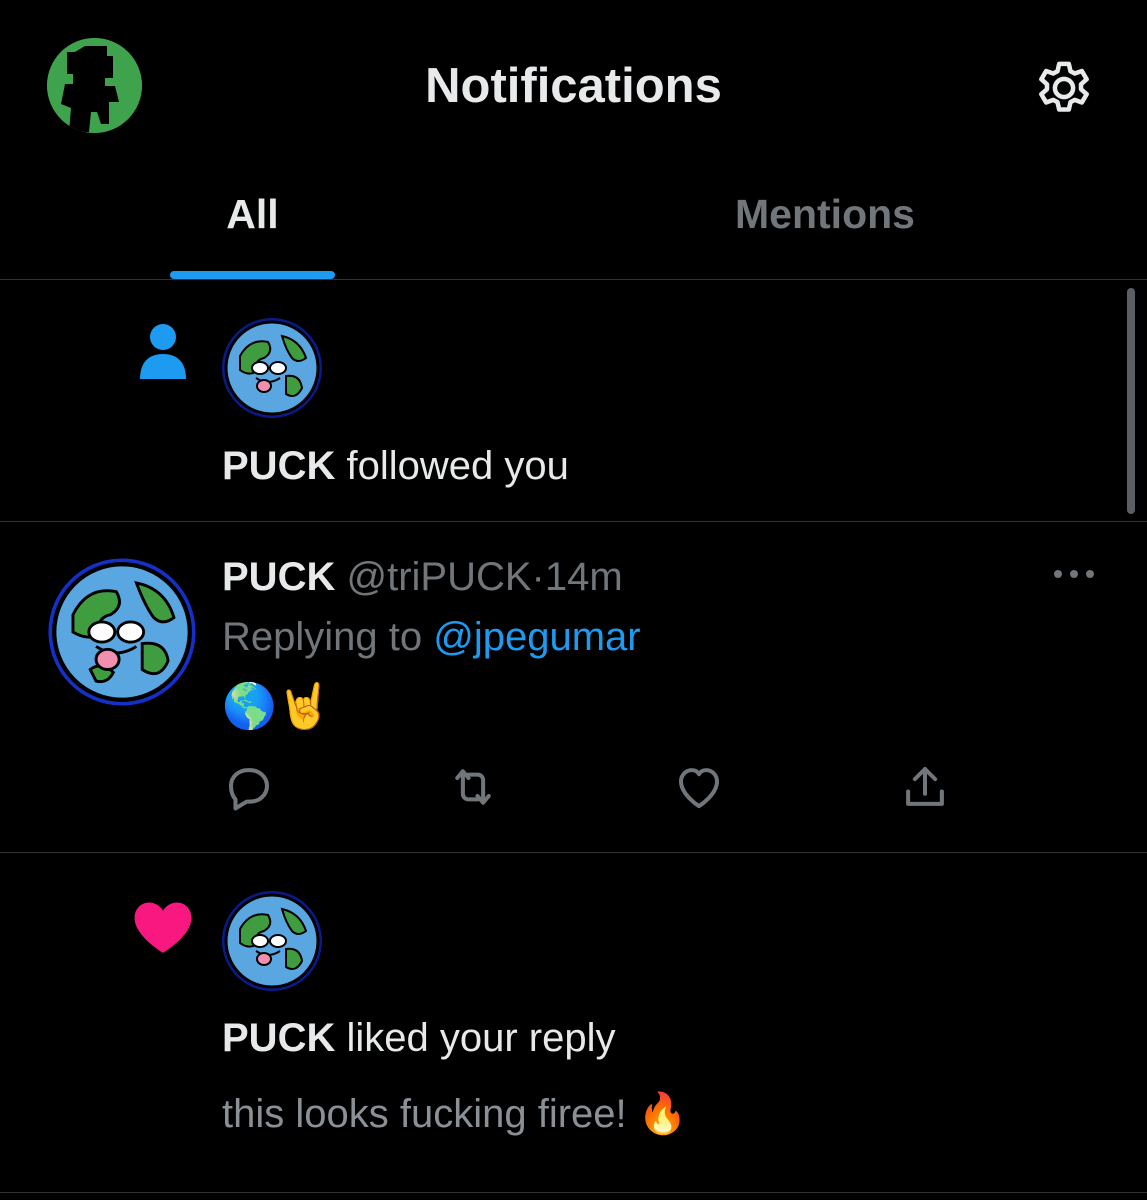 Image resolution: width=1147 pixels, height=1200 pixels. What do you see at coordinates (457, 466) in the screenshot?
I see `notification-action: followed you` at bounding box center [457, 466].